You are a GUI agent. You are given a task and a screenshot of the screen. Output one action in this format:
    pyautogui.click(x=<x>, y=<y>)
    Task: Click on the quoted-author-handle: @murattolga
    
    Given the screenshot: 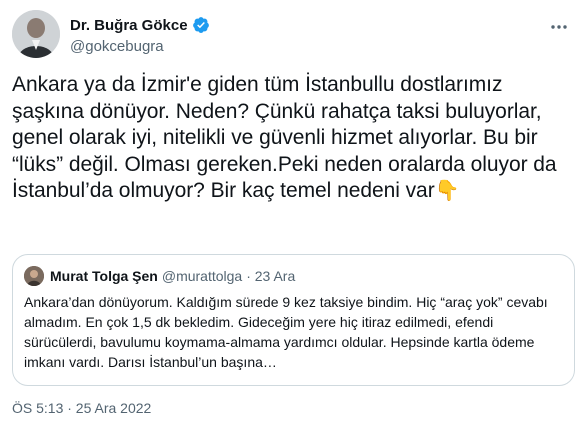 What is the action you would take?
    pyautogui.click(x=202, y=276)
    